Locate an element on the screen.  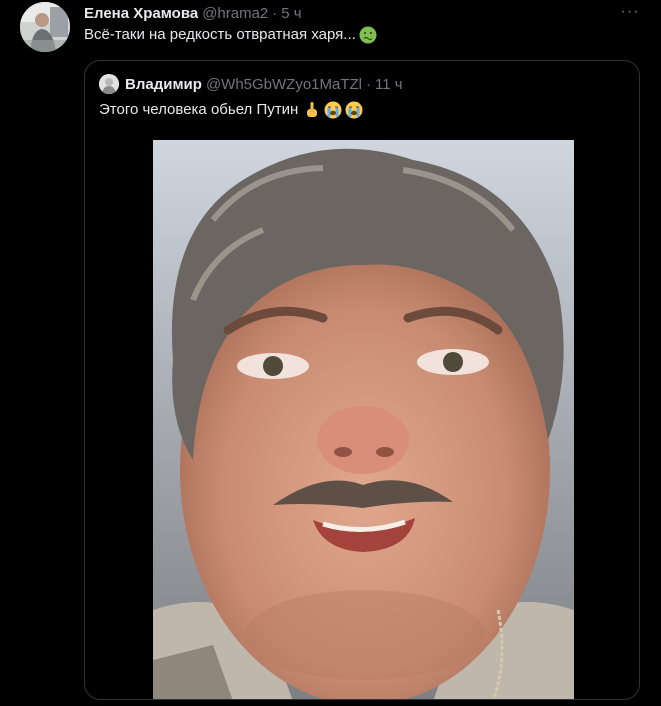
more-horizontal-icon: ··· is located at coordinates (630, 11).